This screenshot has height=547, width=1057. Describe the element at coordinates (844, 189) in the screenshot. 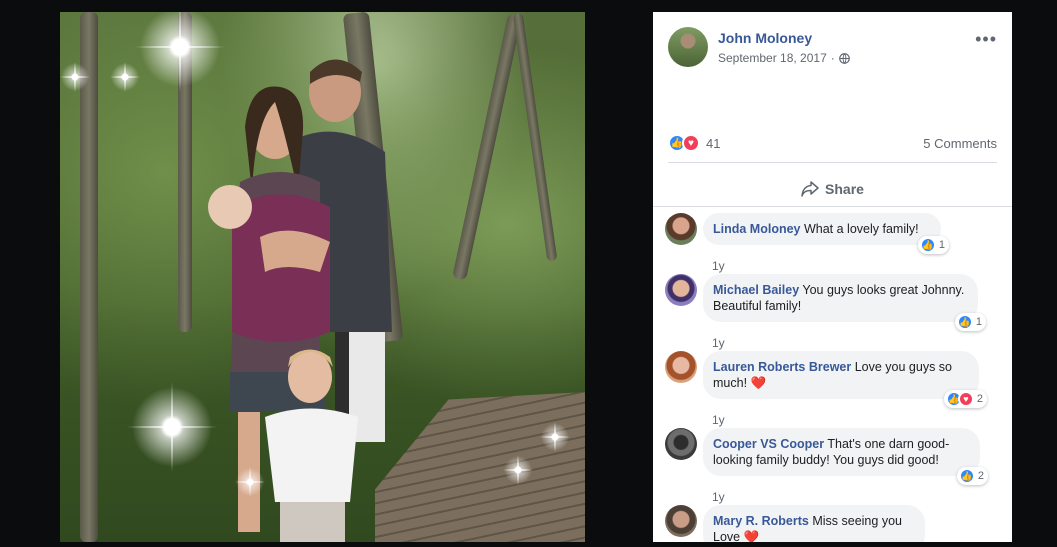

I see `share-label: Share` at that location.